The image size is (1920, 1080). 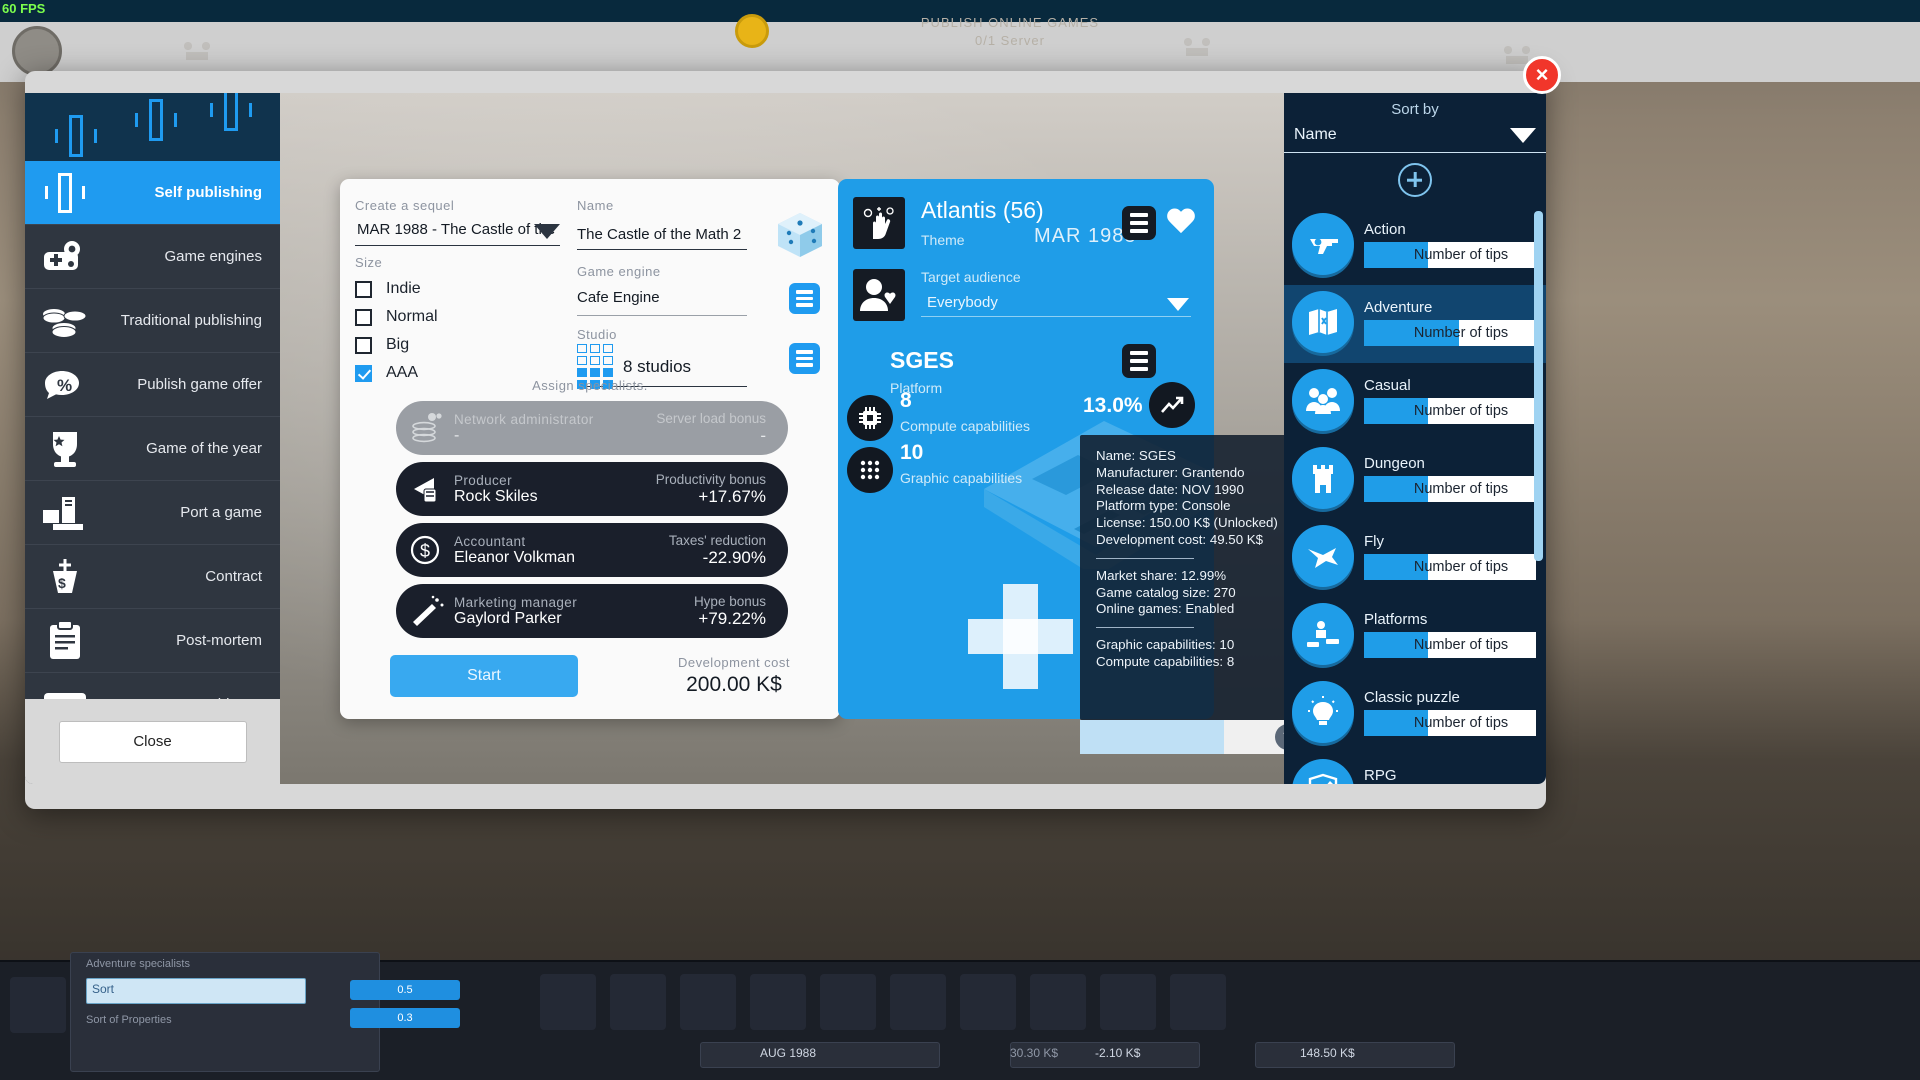 What do you see at coordinates (152, 321) in the screenshot?
I see `sidebar-item-traditional-publishing: Traditional publishing` at bounding box center [152, 321].